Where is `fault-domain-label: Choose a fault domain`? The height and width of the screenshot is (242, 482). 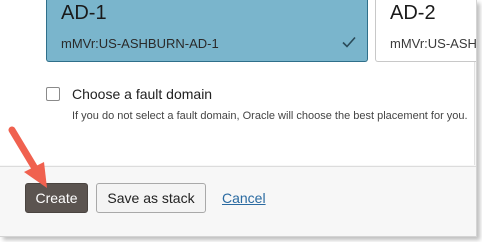
fault-domain-label: Choose a fault domain is located at coordinates (142, 94).